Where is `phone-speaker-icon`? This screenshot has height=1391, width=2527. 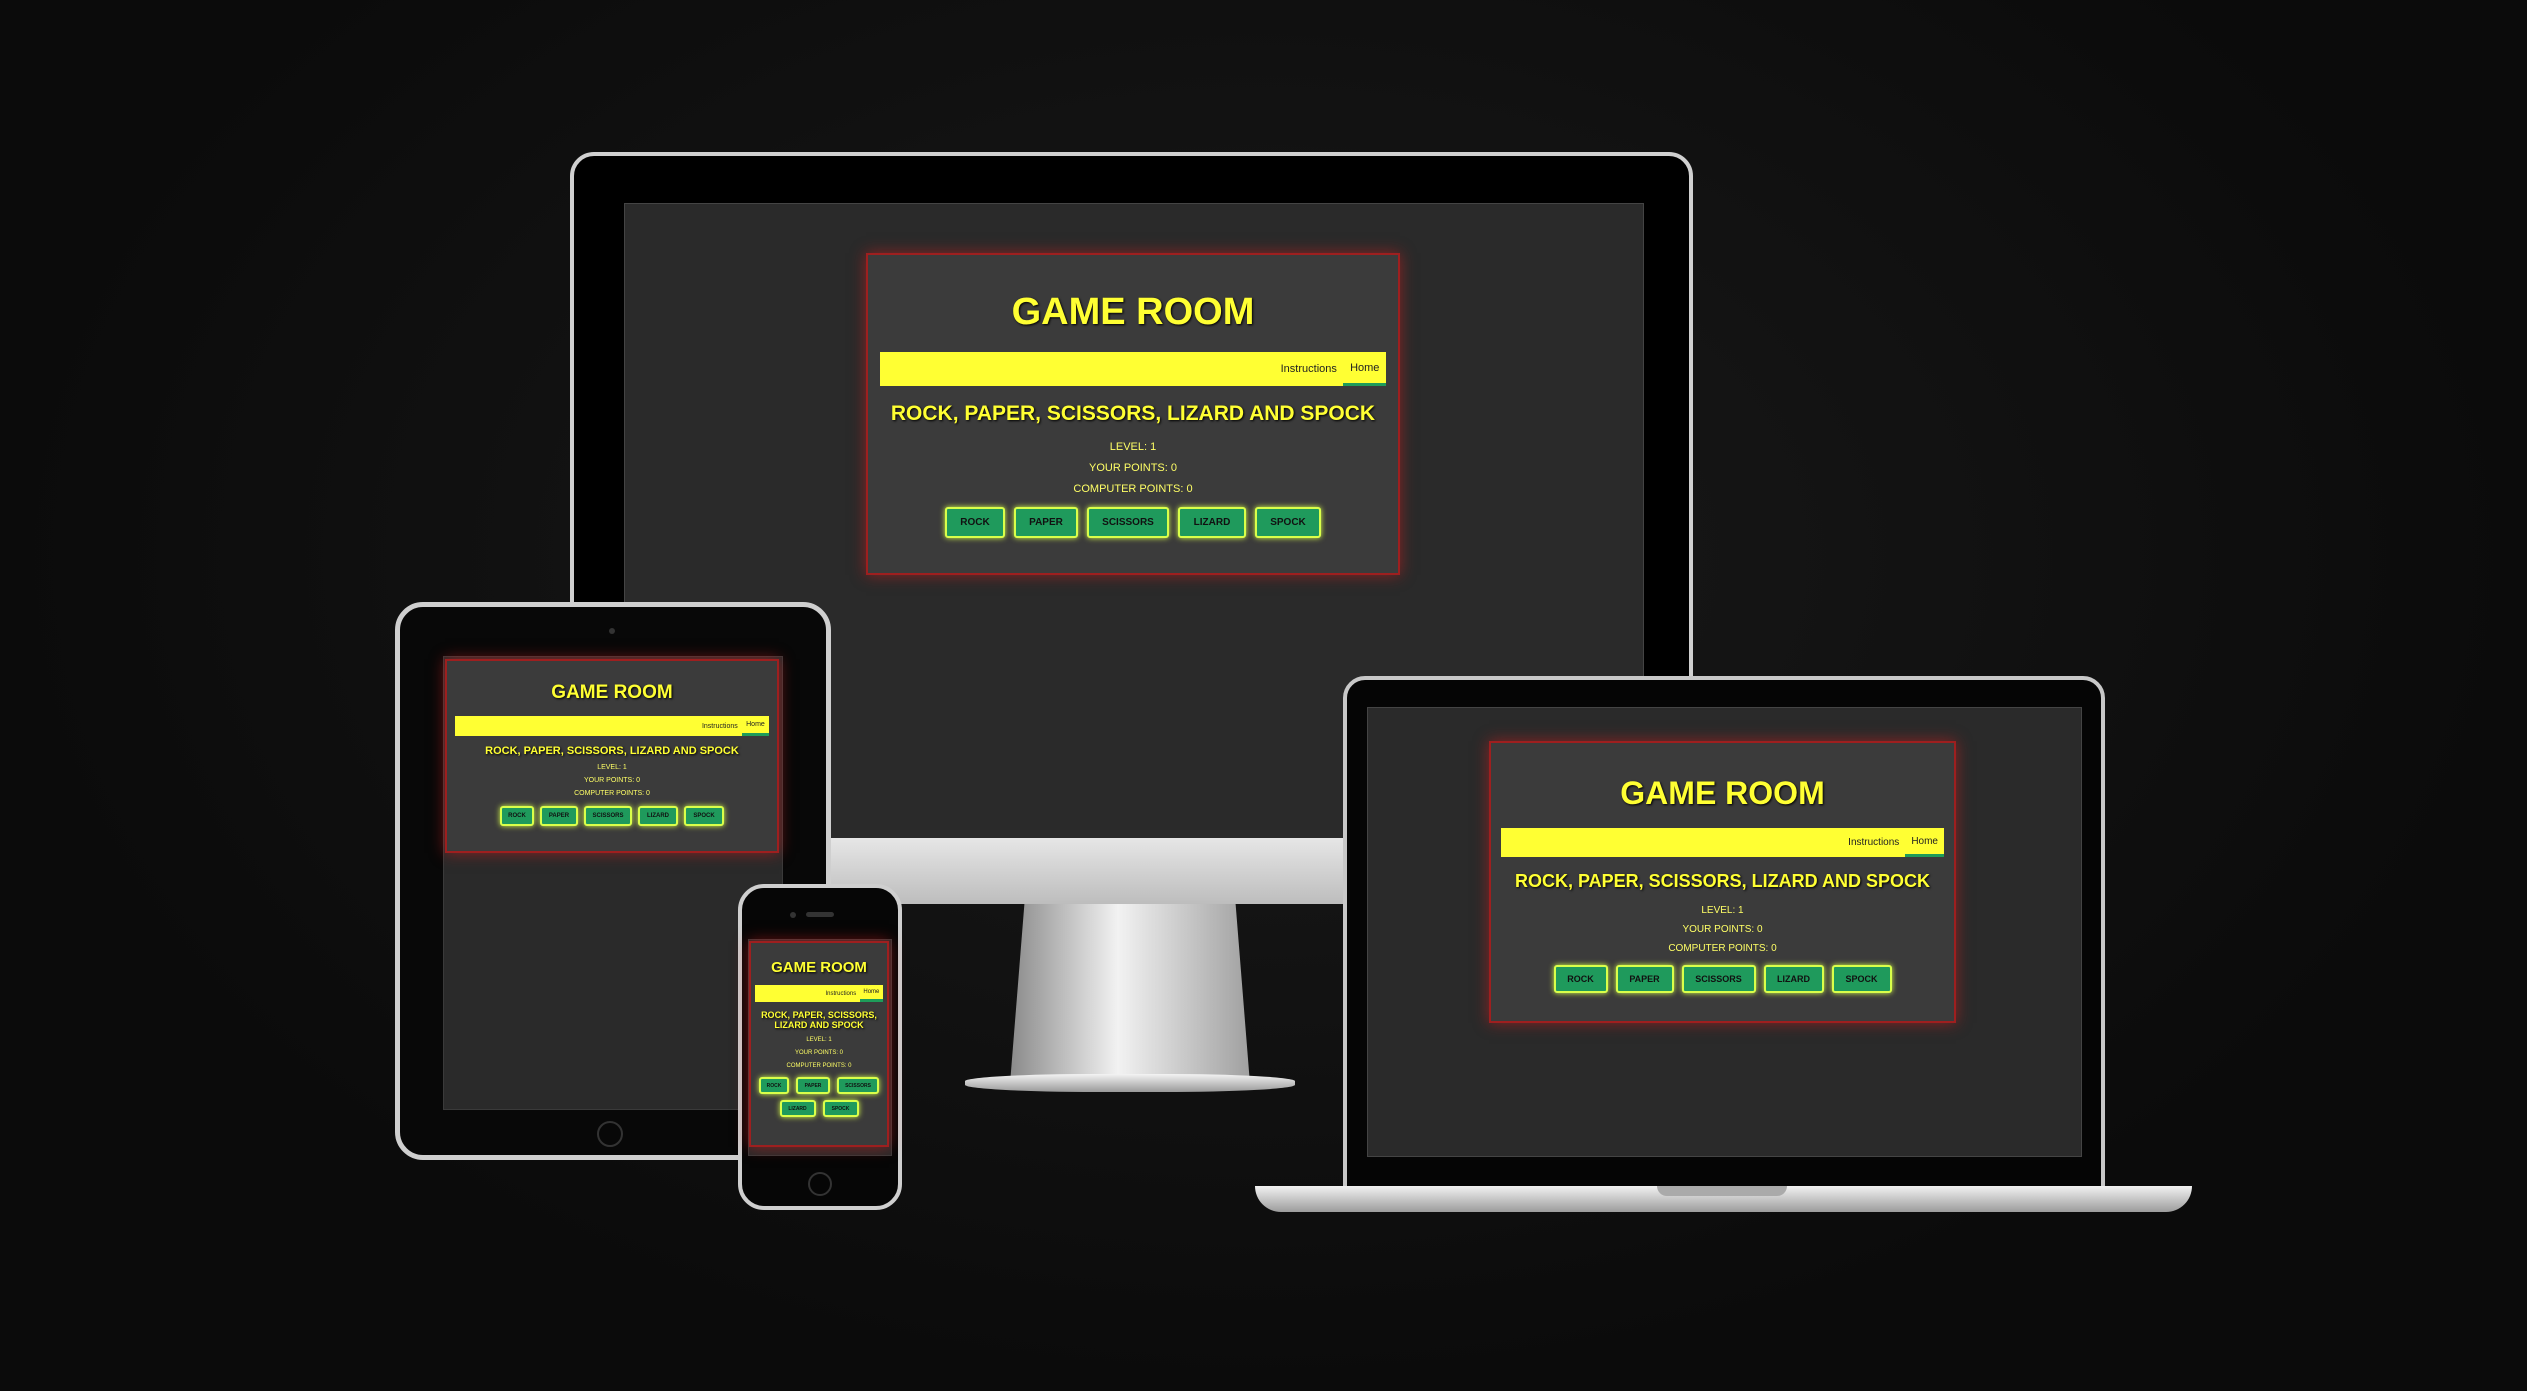 phone-speaker-icon is located at coordinates (820, 914).